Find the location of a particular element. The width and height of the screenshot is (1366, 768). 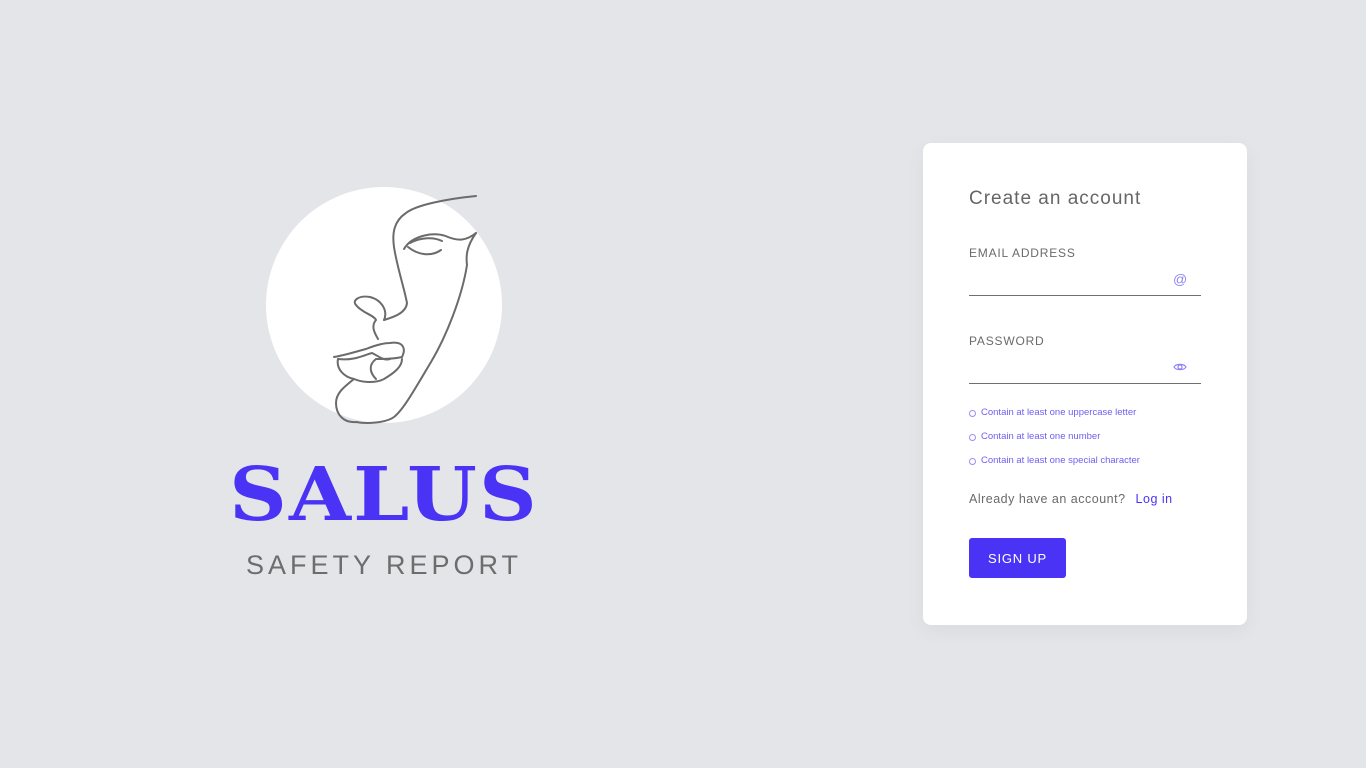

password-field-wrapper is located at coordinates (1085, 369).